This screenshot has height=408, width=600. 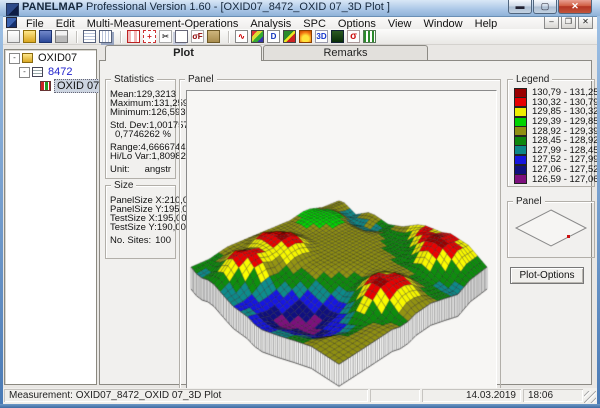 What do you see at coordinates (155, 228) in the screenshot?
I see `size-row: TestSize Y: 190,00 mm` at bounding box center [155, 228].